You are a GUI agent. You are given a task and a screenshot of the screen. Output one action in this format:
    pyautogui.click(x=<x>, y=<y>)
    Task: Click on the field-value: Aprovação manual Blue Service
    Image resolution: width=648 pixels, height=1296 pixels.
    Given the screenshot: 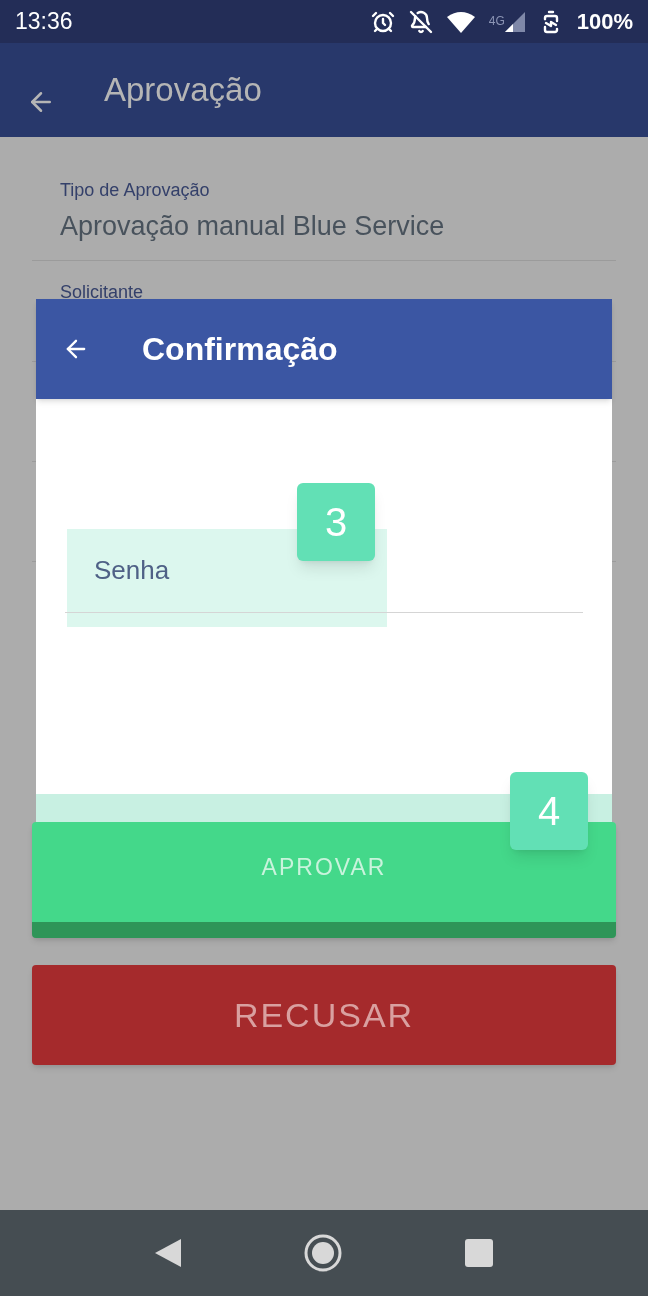 What is the action you would take?
    pyautogui.click(x=253, y=226)
    